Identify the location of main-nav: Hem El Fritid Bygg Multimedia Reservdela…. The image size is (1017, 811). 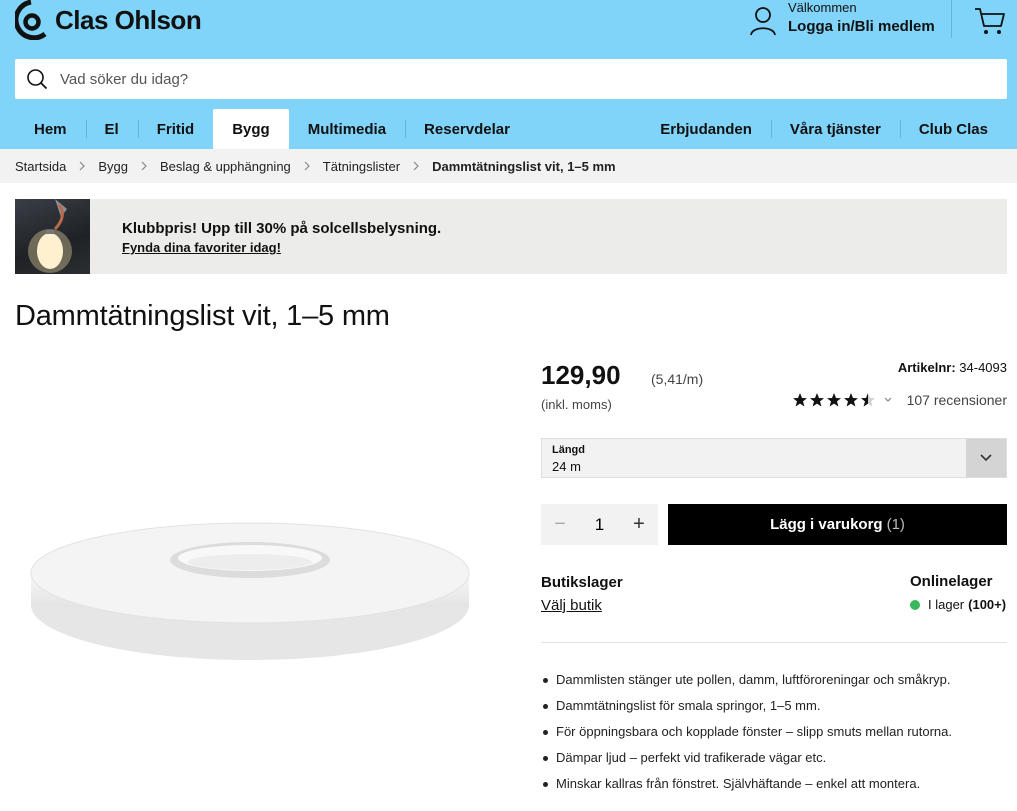
(272, 129).